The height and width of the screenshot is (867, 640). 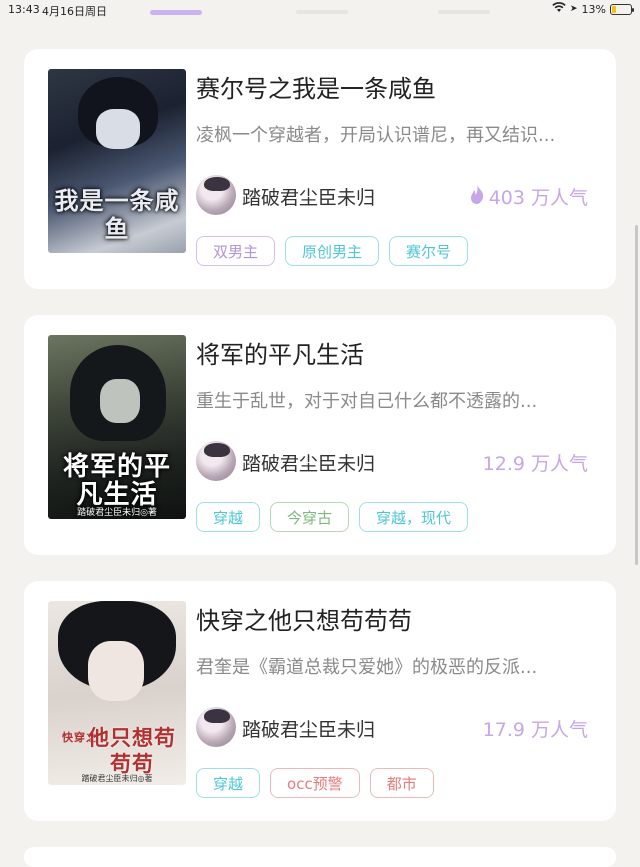 I want to click on tag: occ预警, so click(x=315, y=783).